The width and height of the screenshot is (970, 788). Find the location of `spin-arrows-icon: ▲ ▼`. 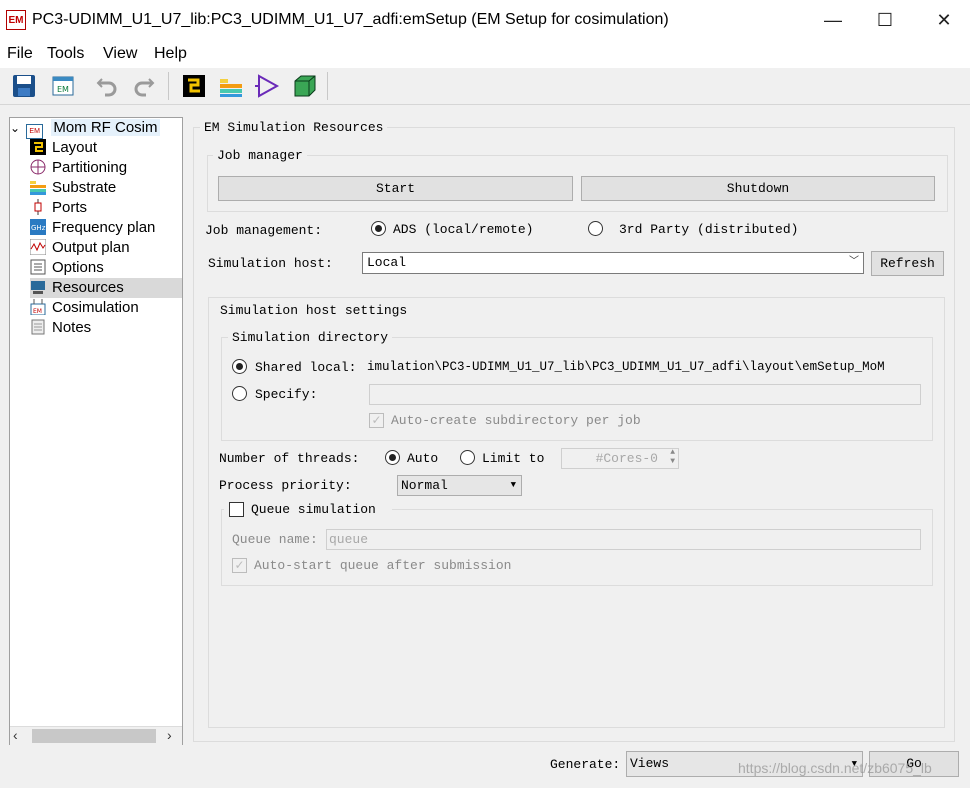

spin-arrows-icon: ▲ ▼ is located at coordinates (672, 457).